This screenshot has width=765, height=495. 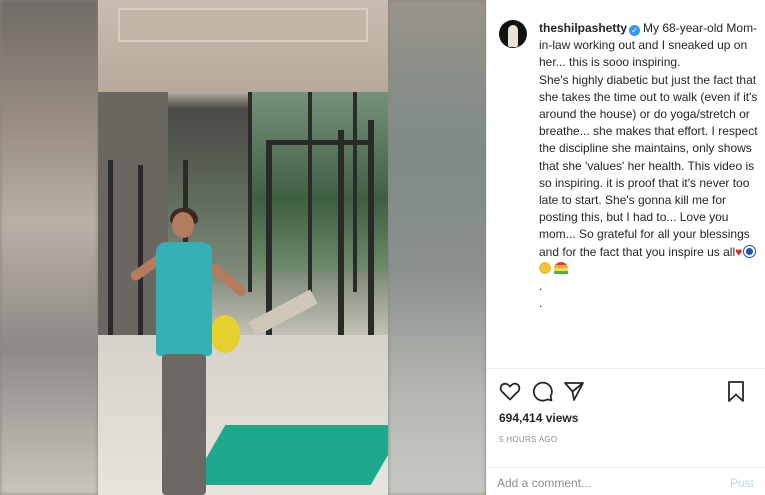 What do you see at coordinates (750, 251) in the screenshot?
I see `nazar-amulet-emoji-icon` at bounding box center [750, 251].